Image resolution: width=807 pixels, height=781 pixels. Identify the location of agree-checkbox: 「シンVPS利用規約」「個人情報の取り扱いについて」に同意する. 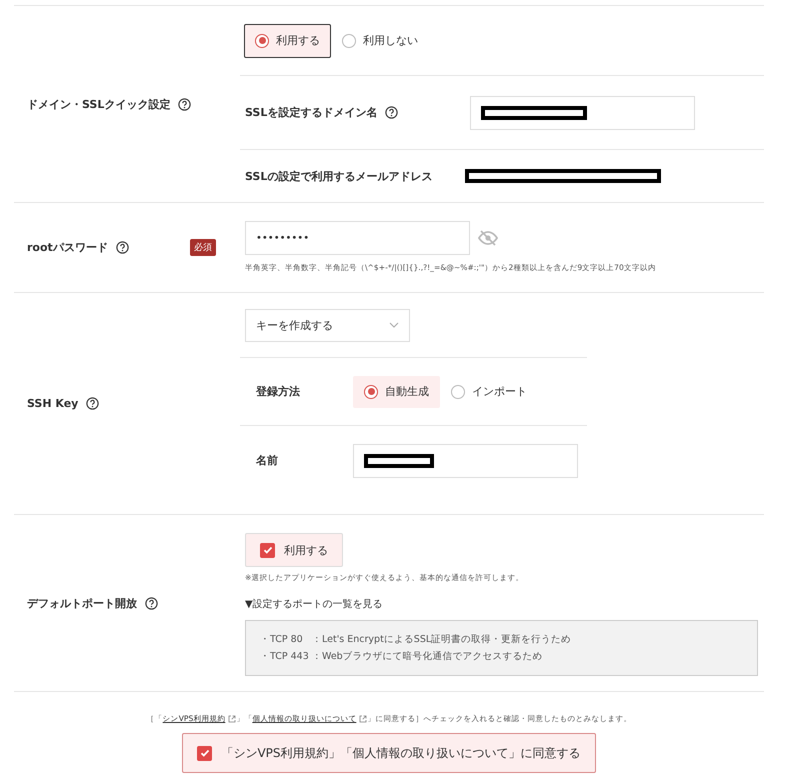
(389, 753).